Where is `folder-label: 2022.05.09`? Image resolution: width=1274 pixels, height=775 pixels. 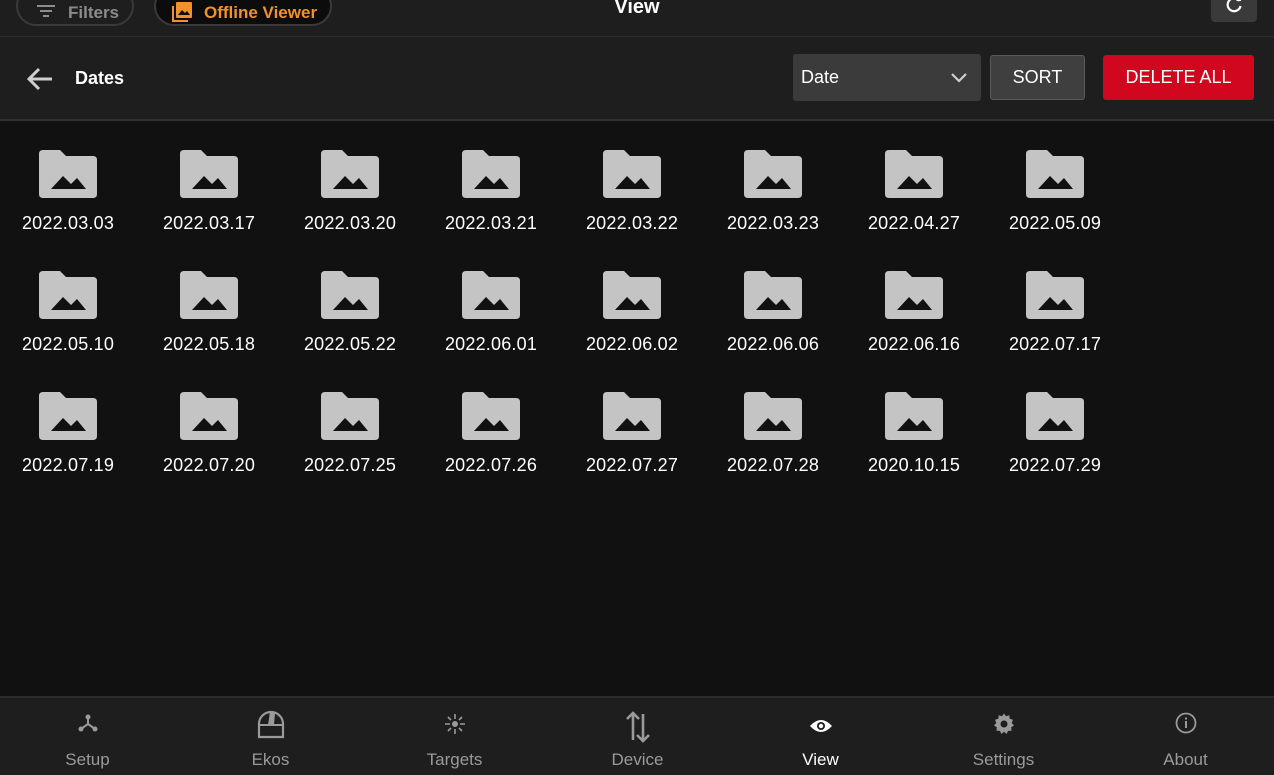
folder-label: 2022.05.09 is located at coordinates (1055, 223).